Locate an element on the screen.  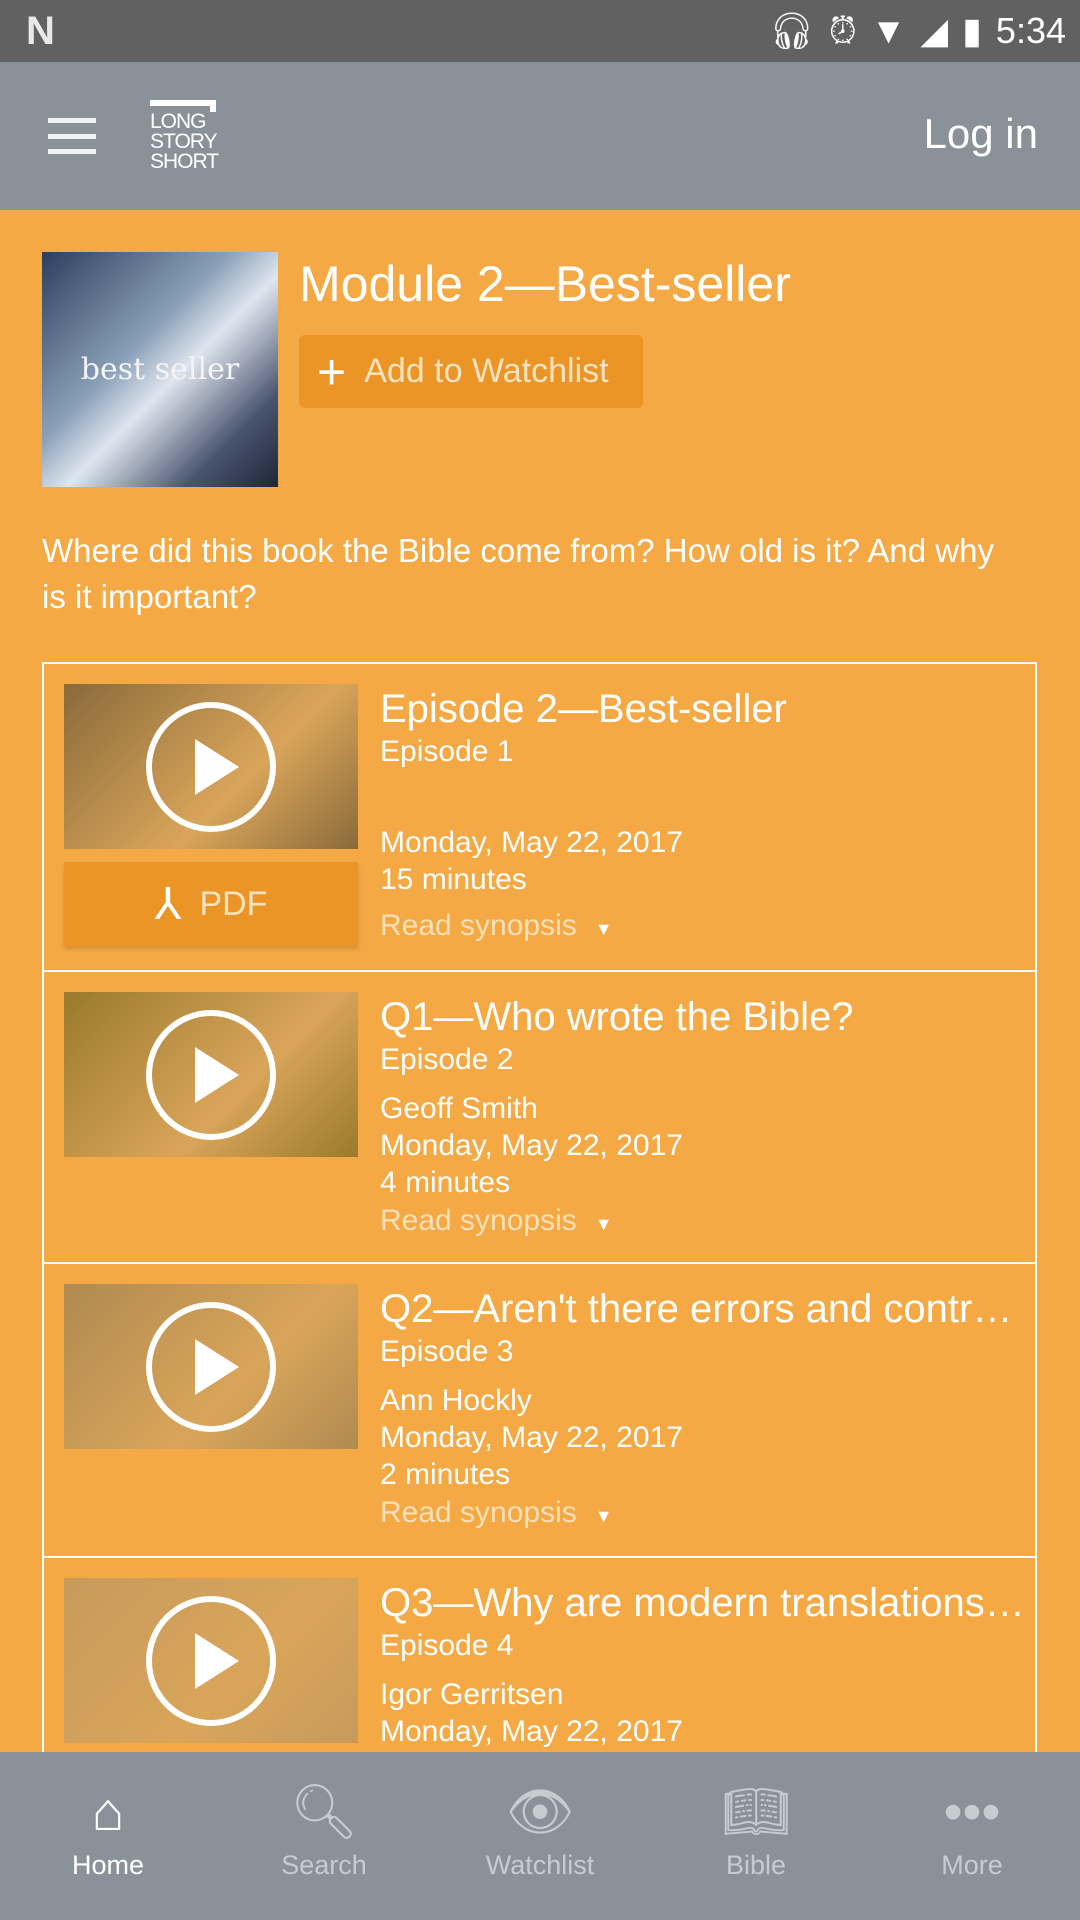
logo: LONG STORY SHORT is located at coordinates (184, 136).